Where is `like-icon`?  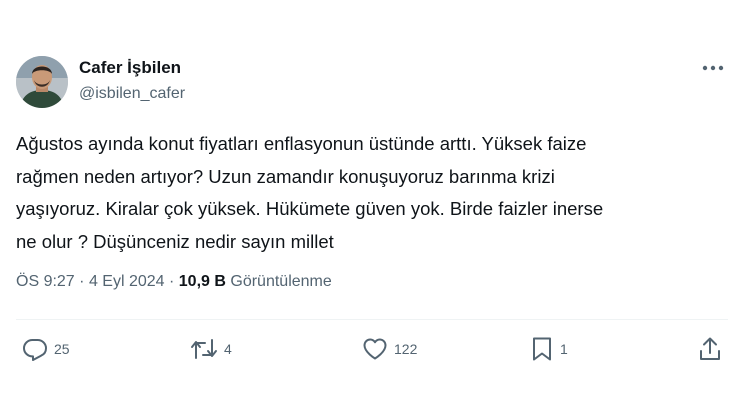
like-icon is located at coordinates (375, 349).